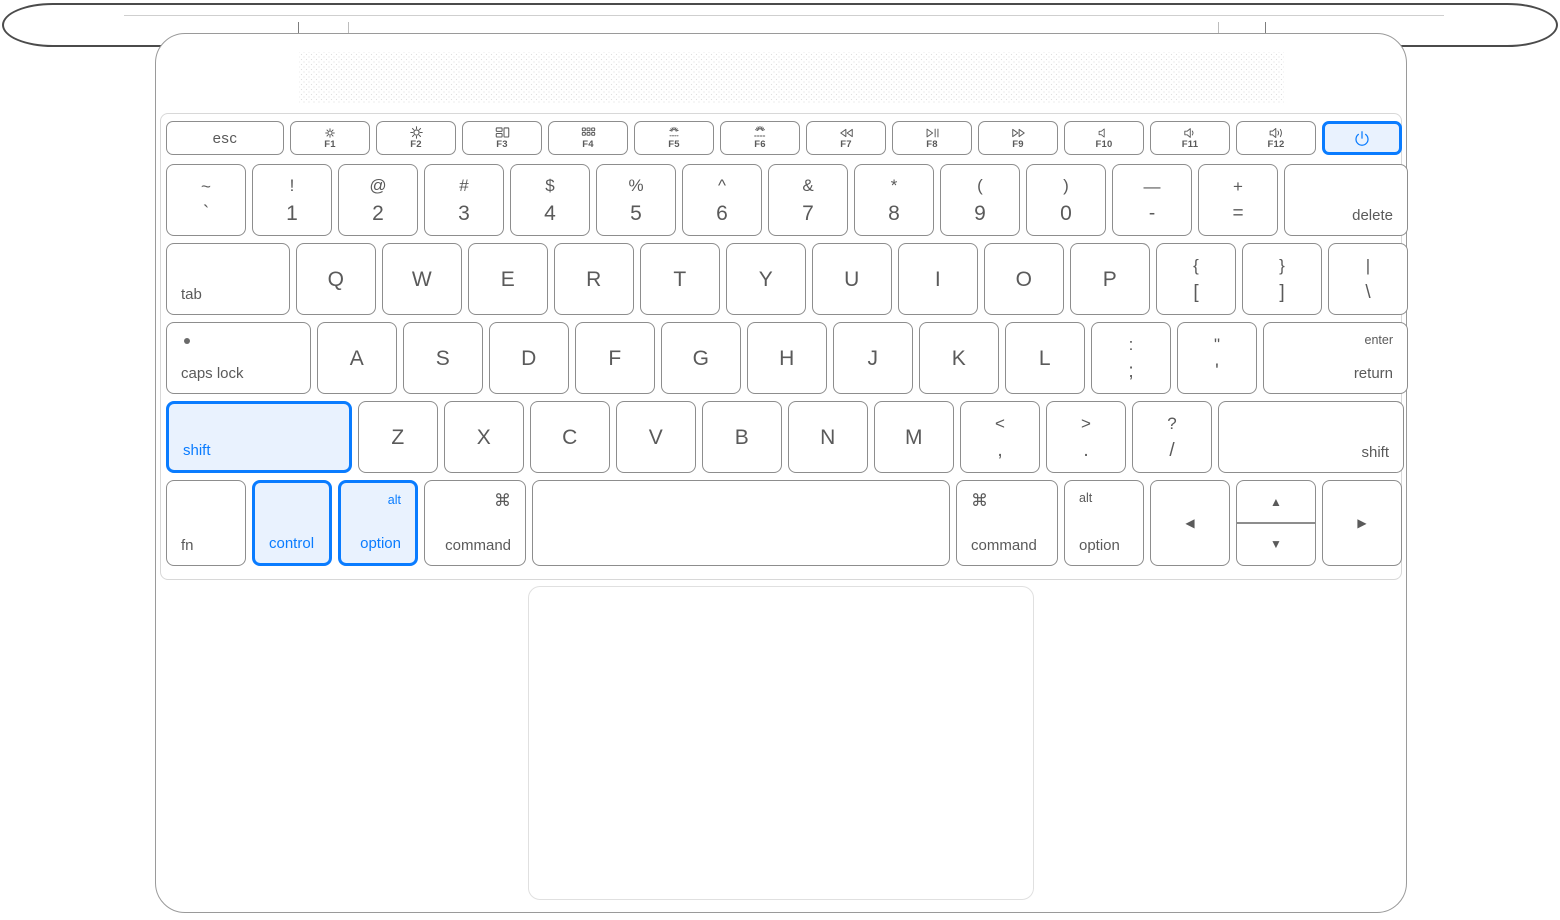 The width and height of the screenshot is (1560, 920). Describe the element at coordinates (588, 138) in the screenshot. I see `key-f4: F4` at that location.